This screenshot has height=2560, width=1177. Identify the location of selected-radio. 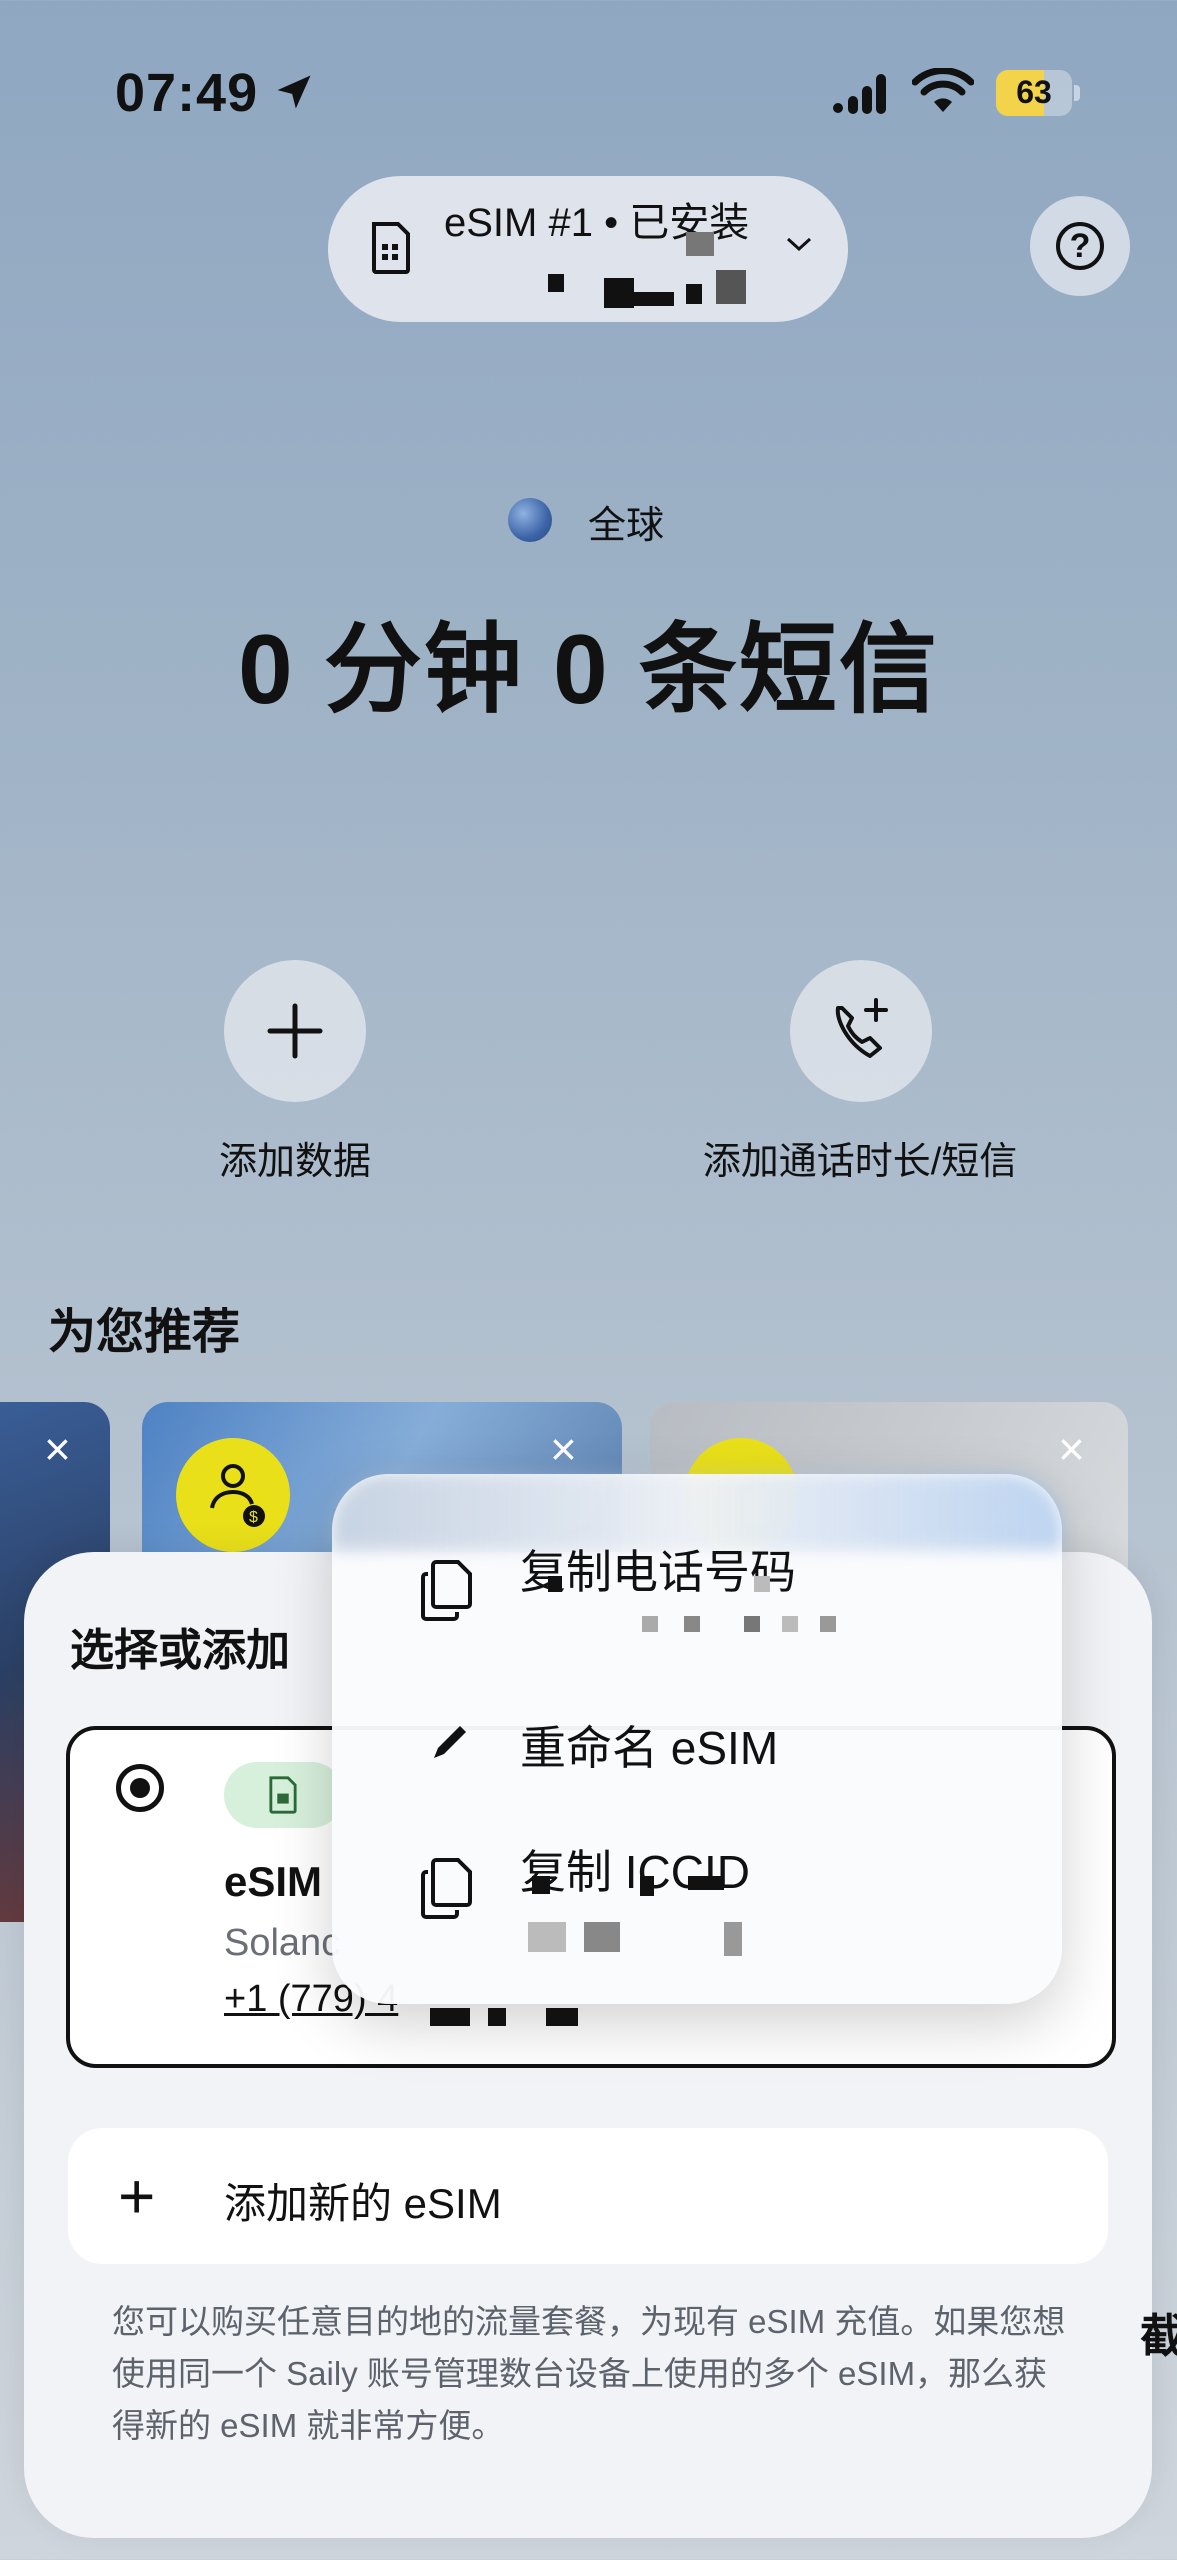
(140, 1788).